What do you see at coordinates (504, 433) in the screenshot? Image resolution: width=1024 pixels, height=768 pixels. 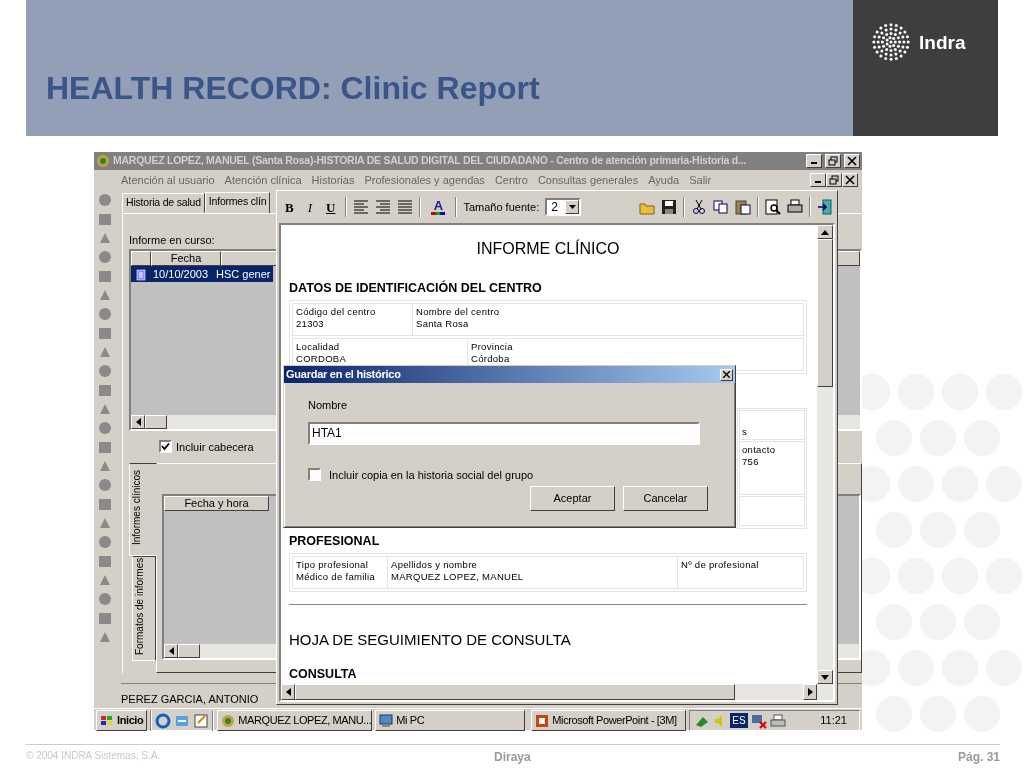 I see `name-field: HTA1` at bounding box center [504, 433].